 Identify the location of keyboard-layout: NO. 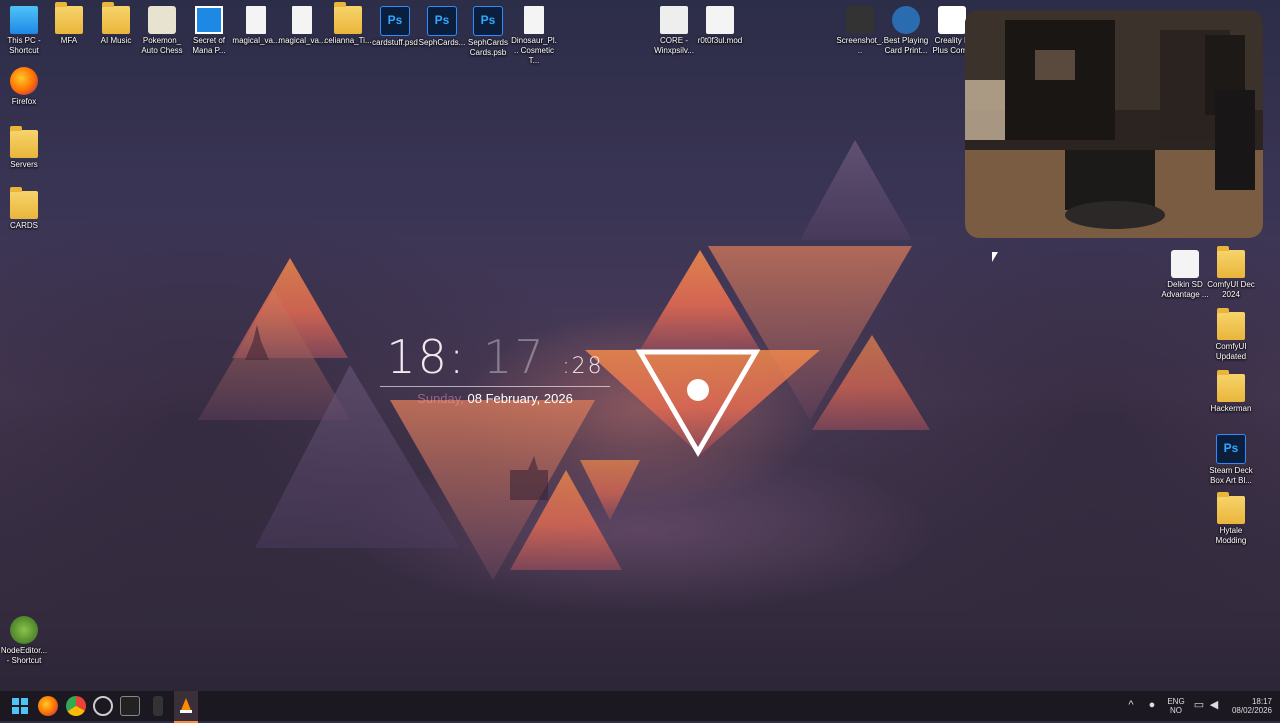
(1176, 710).